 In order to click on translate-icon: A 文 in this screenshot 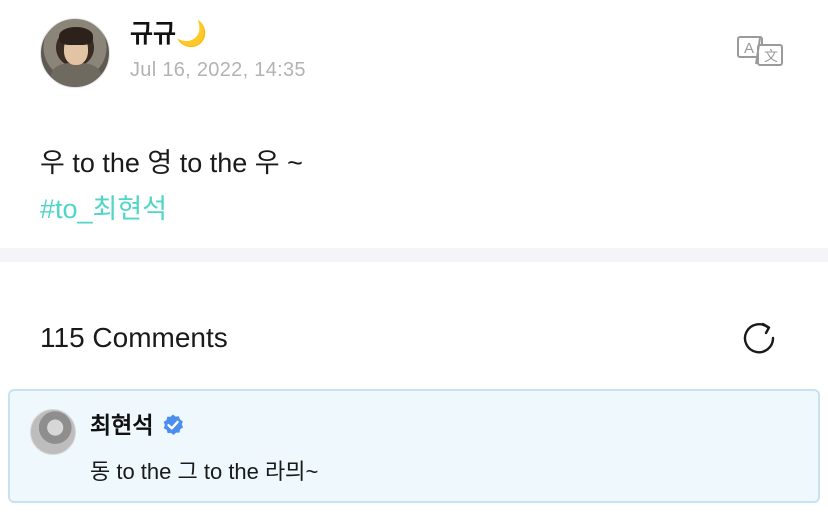, I will do `click(760, 51)`.